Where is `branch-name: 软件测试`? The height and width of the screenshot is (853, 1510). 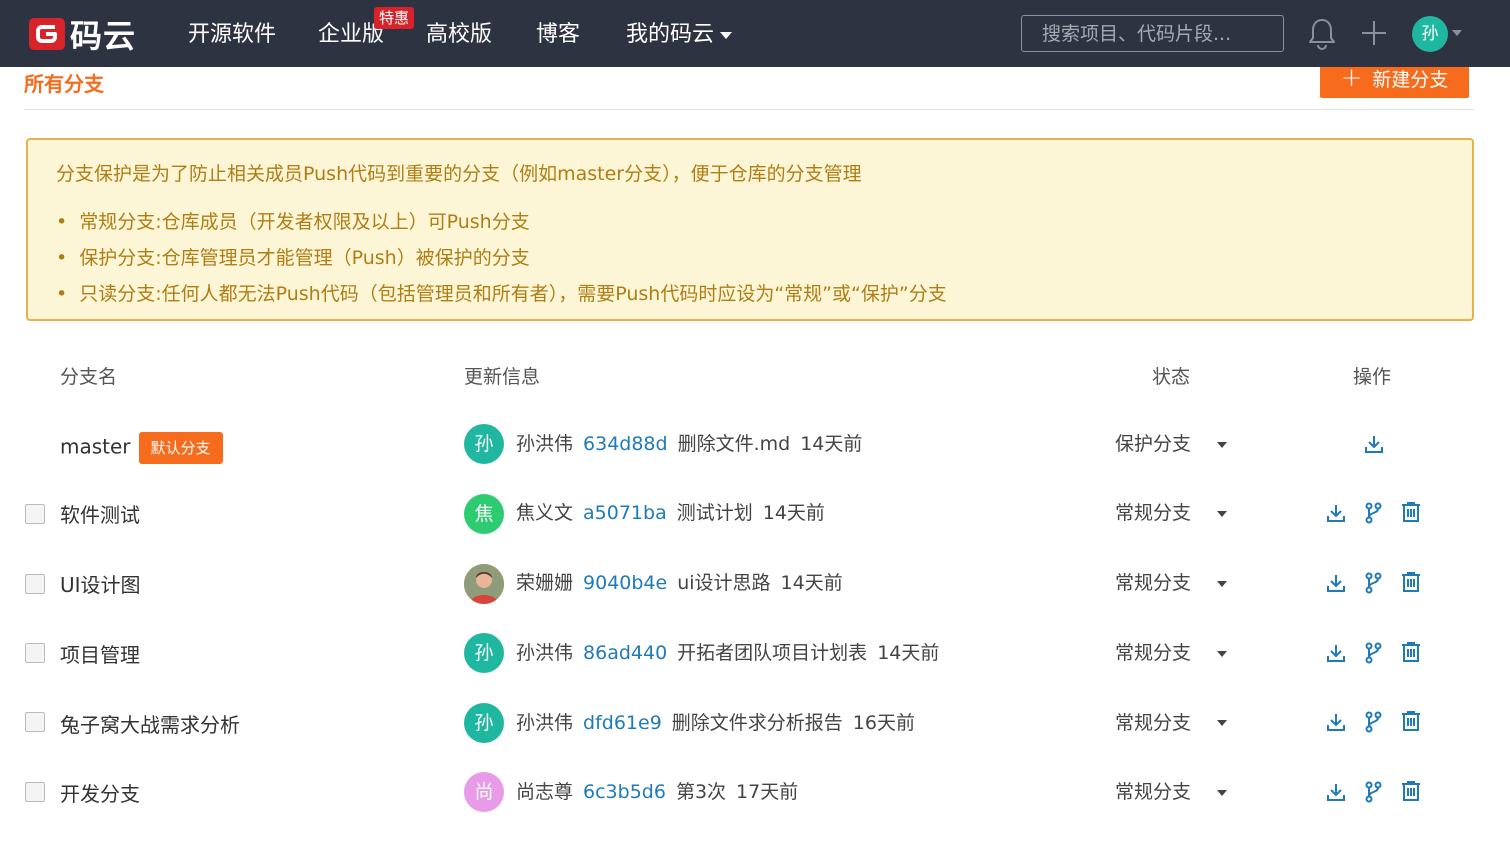 branch-name: 软件测试 is located at coordinates (100, 515).